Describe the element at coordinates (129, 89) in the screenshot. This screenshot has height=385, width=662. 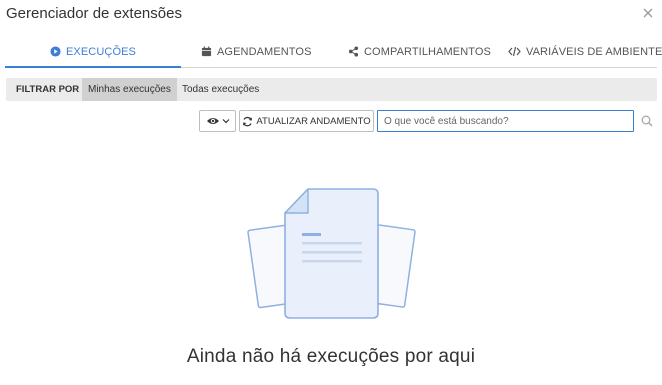
I see `filter-option-minhas-execucoes: Minhas execuções` at that location.